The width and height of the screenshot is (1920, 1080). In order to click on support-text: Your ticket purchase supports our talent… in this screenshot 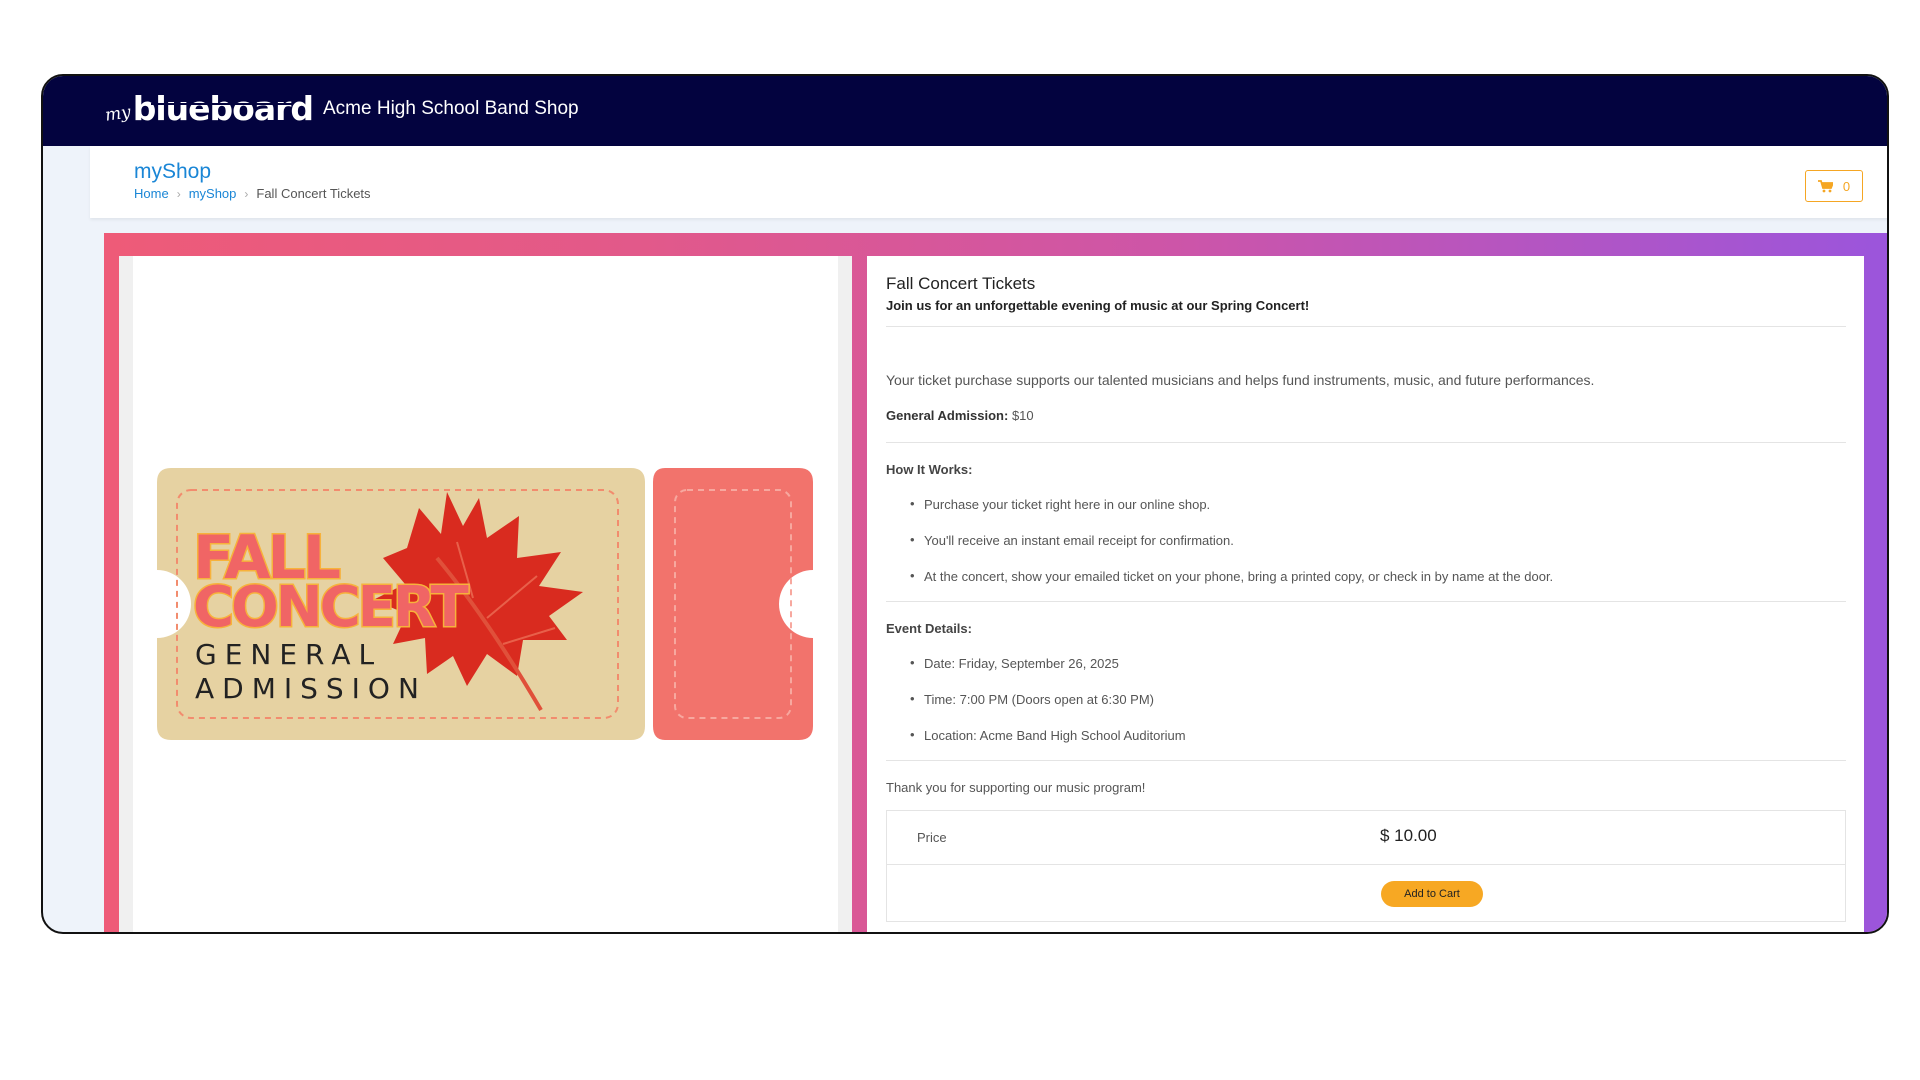, I will do `click(1240, 380)`.